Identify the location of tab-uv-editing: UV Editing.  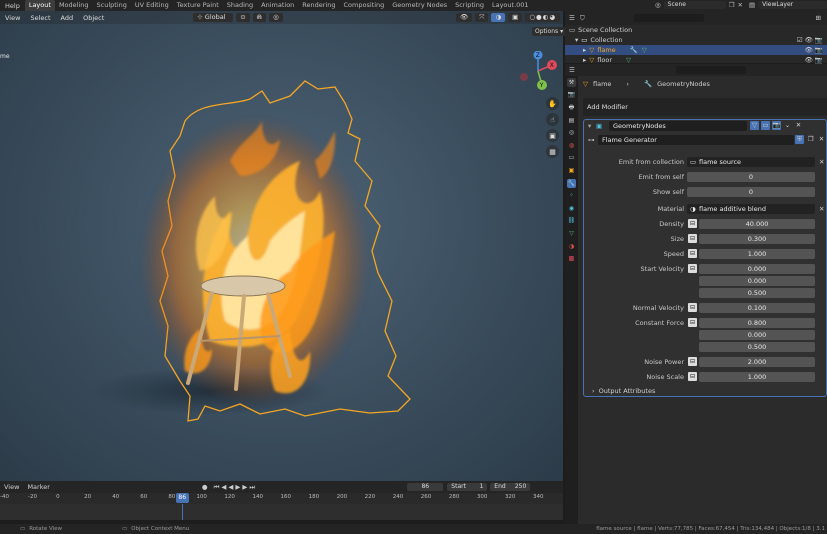
(152, 5).